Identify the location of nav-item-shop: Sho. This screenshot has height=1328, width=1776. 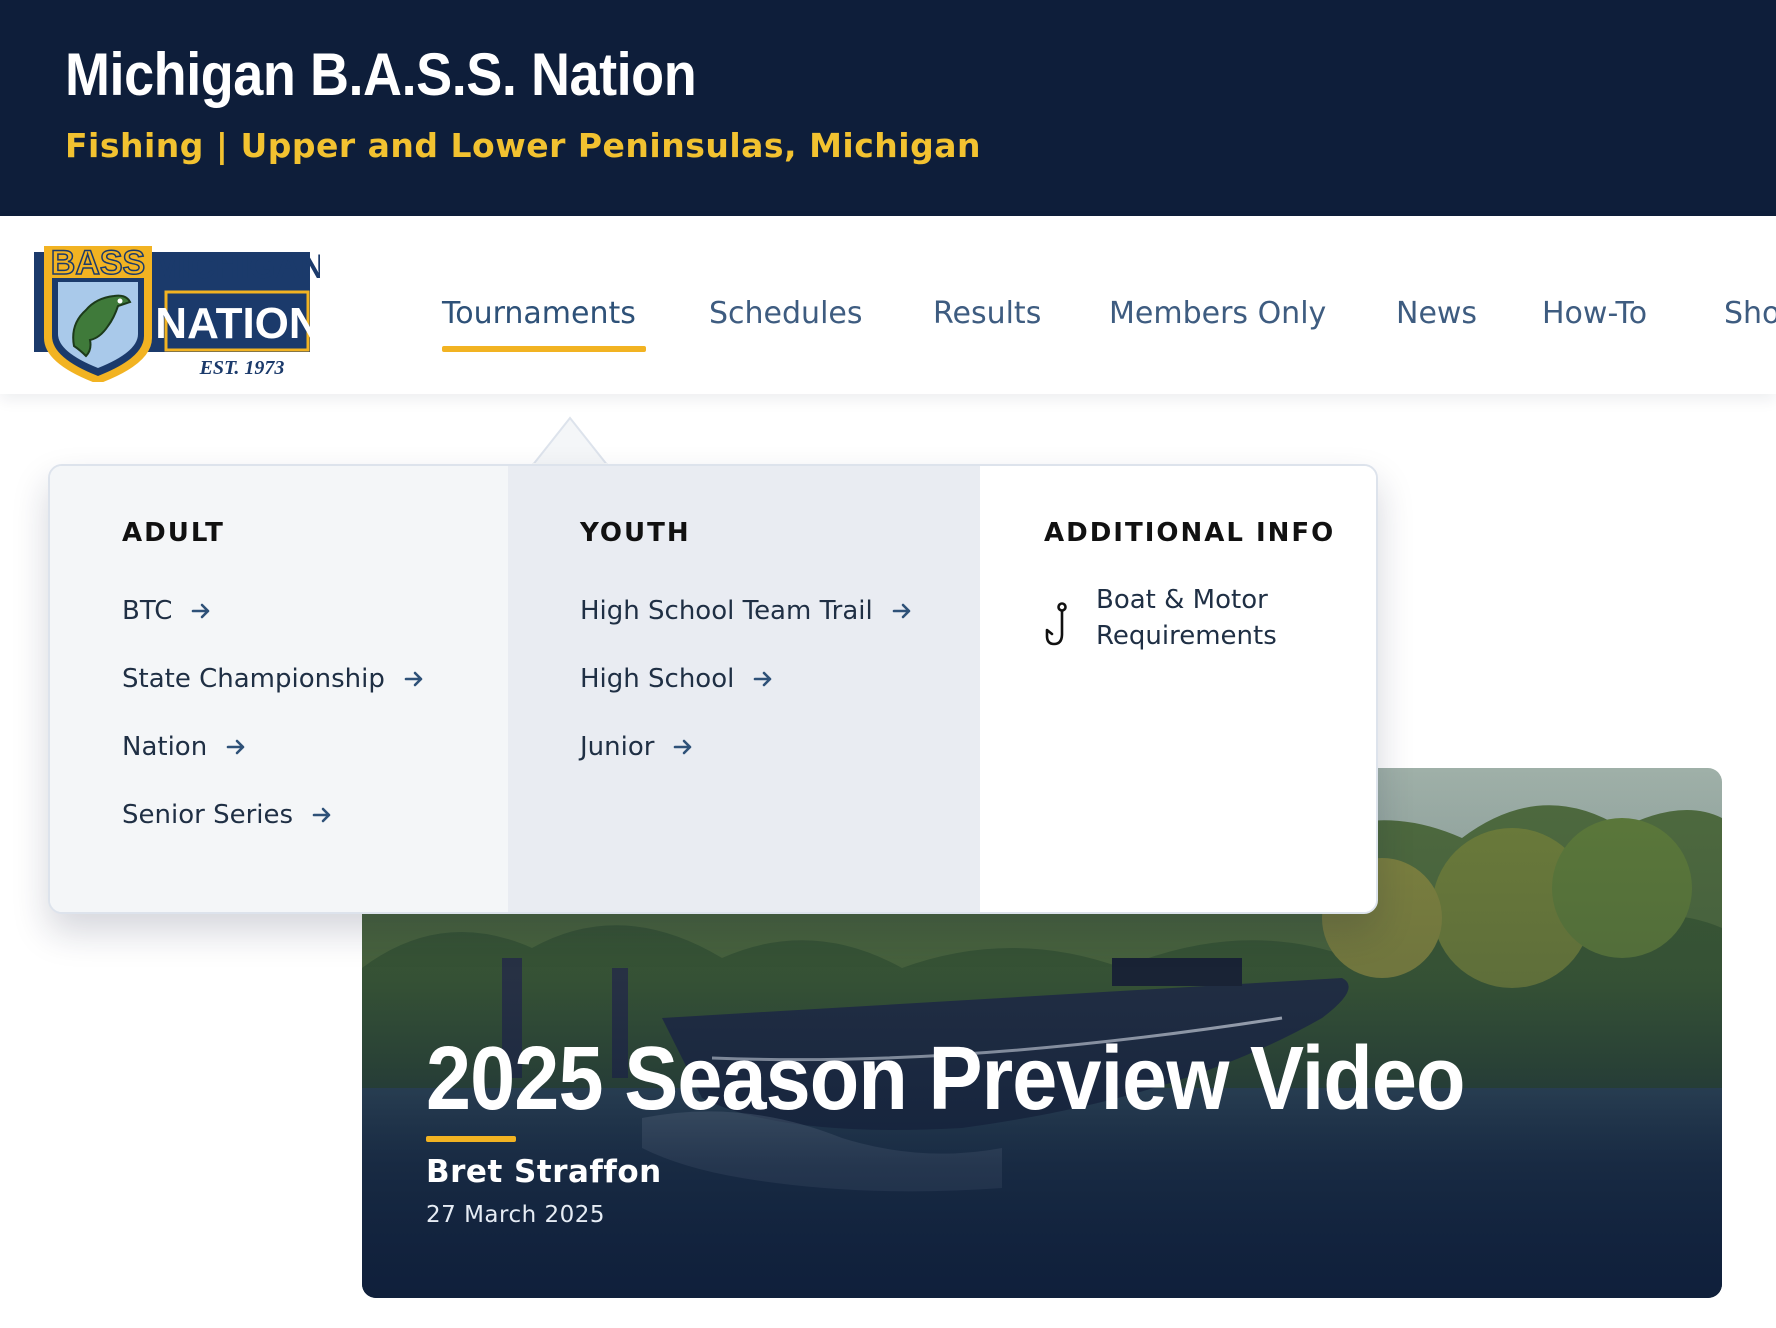
(1750, 313).